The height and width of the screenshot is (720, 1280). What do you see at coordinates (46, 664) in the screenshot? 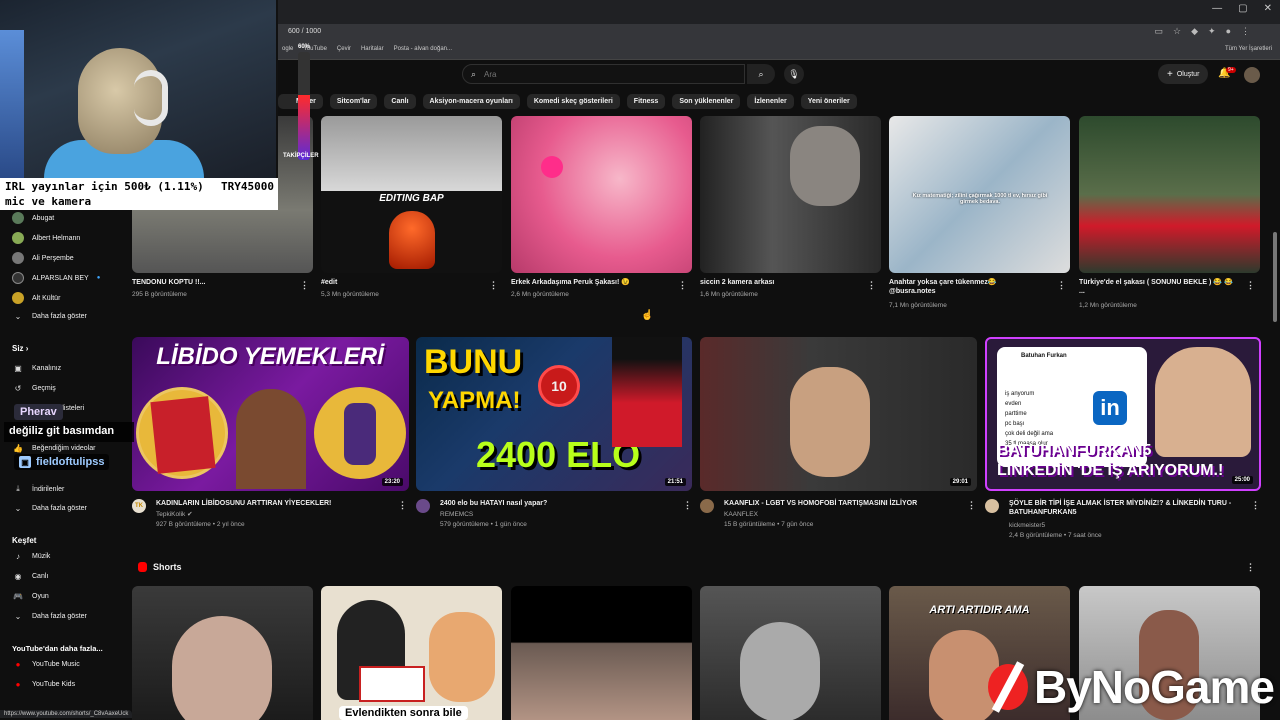
I see `sidebar-item-yt-music: ● YouTube Music` at bounding box center [46, 664].